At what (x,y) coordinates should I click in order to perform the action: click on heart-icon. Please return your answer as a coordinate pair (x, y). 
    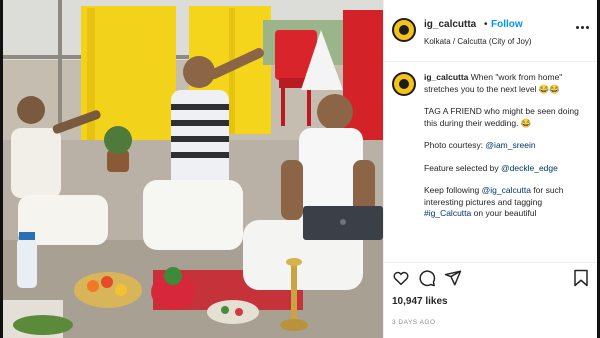
    Looking at the image, I should click on (401, 278).